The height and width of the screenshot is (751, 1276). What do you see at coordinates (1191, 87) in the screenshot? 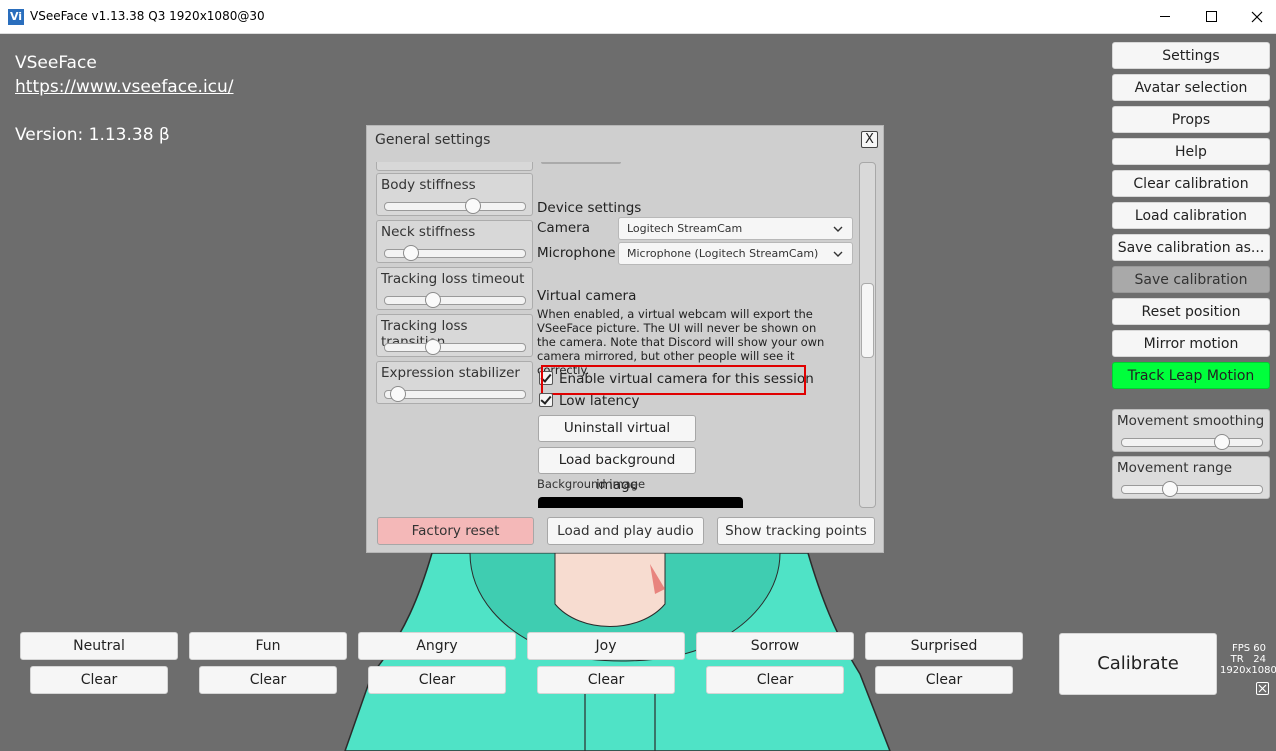
I see `avatar-selection-button: Avatar selection` at bounding box center [1191, 87].